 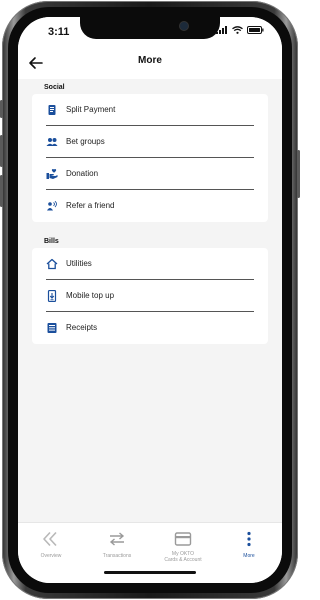 I want to click on section-title-bills: Bills, so click(x=51, y=241).